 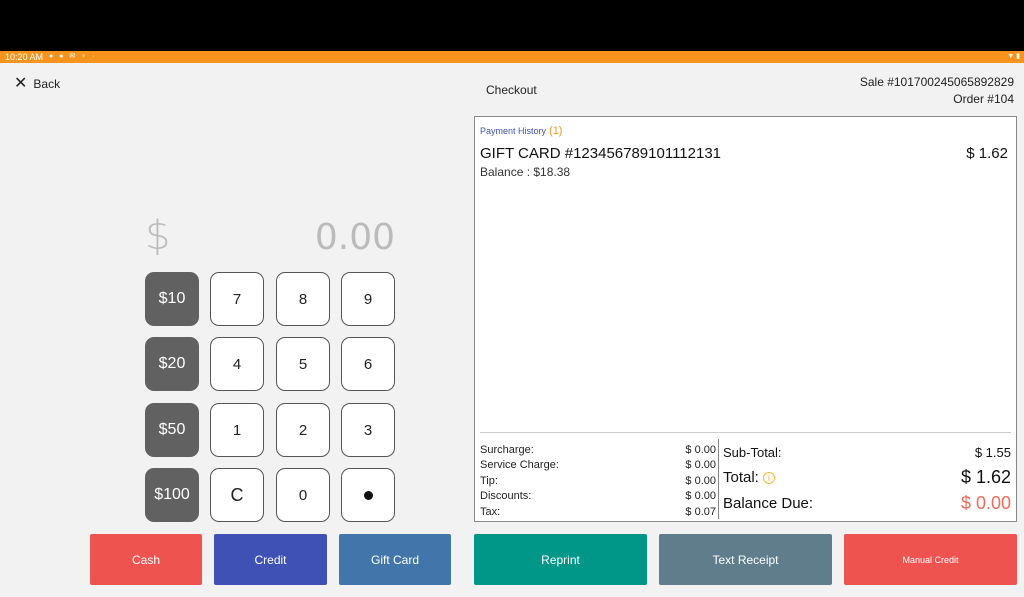 I want to click on discounts-label: Discounts:, so click(x=506, y=496).